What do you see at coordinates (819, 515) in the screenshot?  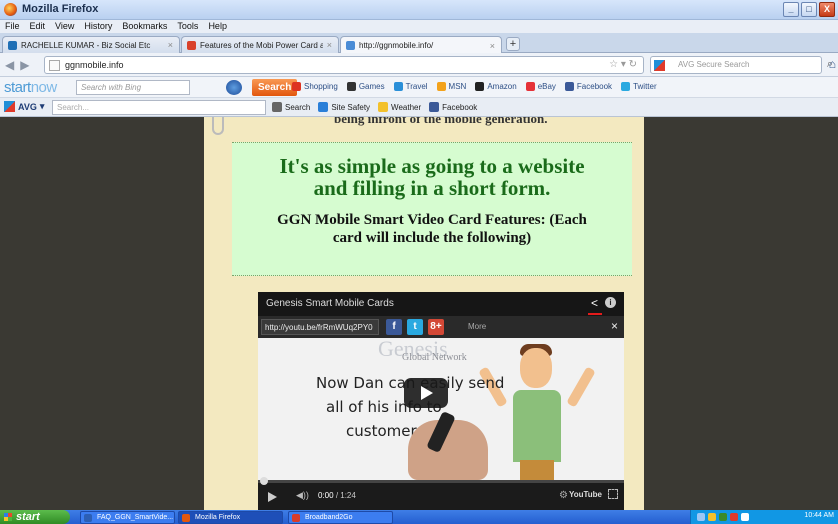 I see `system-clock: 10:44 AM` at bounding box center [819, 515].